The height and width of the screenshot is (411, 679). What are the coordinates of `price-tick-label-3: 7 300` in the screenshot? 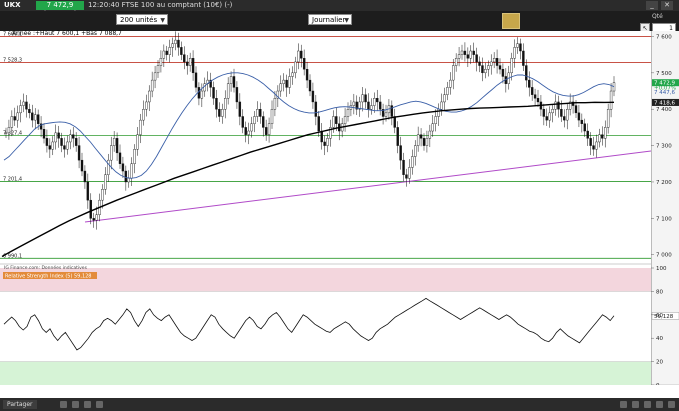 It's located at (664, 147).